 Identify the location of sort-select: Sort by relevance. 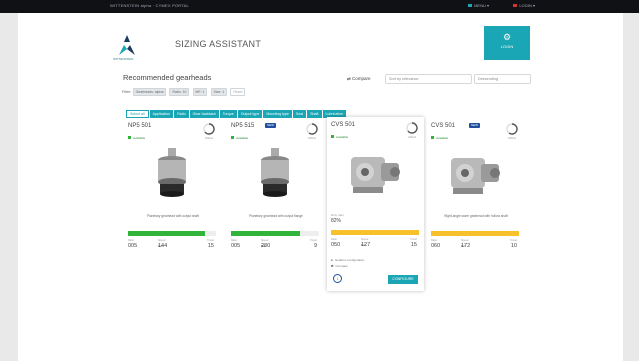
(428, 79).